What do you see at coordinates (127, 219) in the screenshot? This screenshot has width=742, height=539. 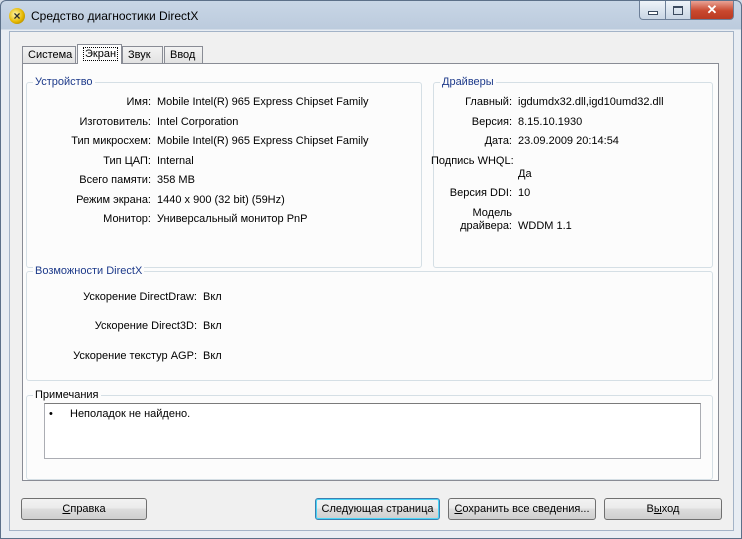 I see `device-monitor-label: Монитор:` at bounding box center [127, 219].